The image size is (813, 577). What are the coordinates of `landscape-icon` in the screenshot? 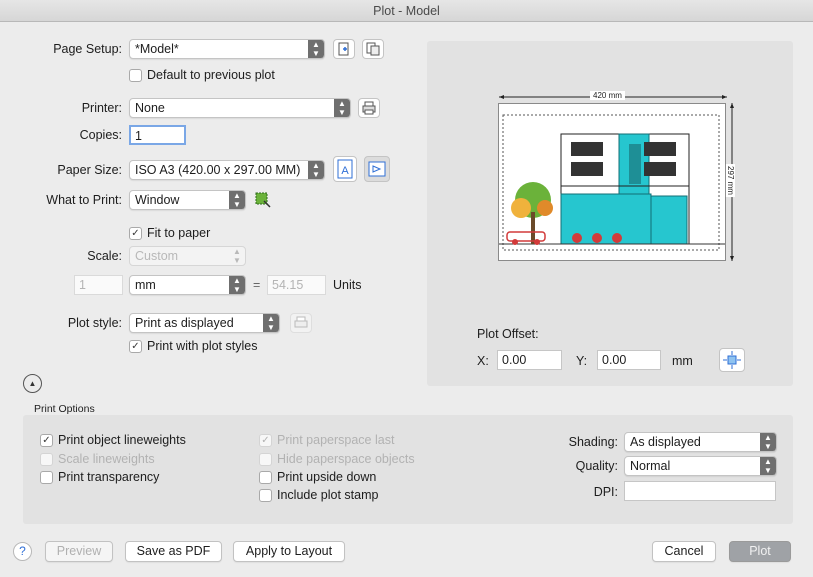 It's located at (377, 169).